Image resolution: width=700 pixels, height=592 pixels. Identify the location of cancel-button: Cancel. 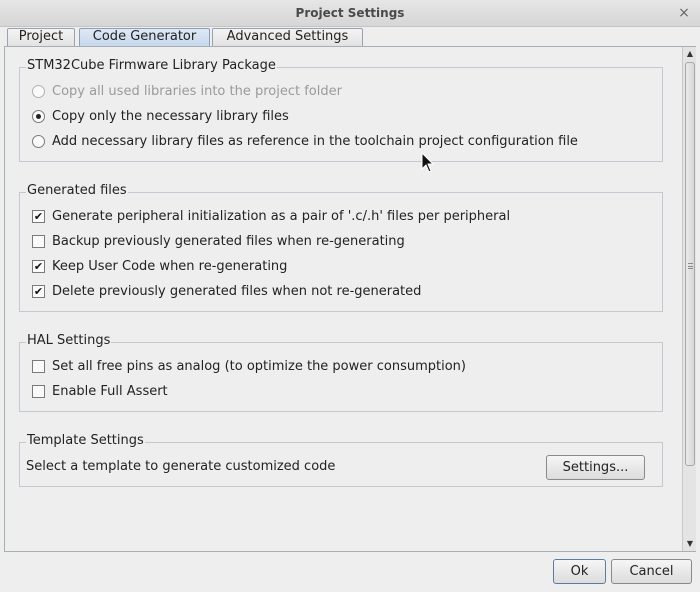
(651, 571).